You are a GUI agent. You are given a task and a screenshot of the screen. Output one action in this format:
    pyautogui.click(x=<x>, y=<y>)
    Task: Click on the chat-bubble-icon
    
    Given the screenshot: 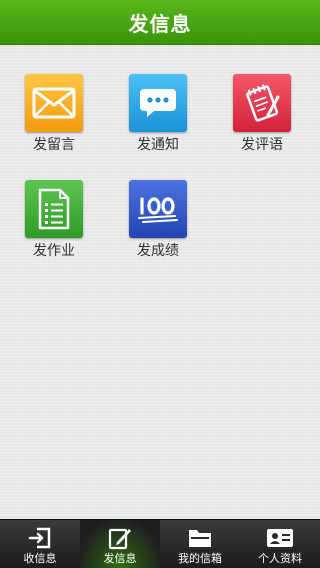 What is the action you would take?
    pyautogui.click(x=158, y=103)
    